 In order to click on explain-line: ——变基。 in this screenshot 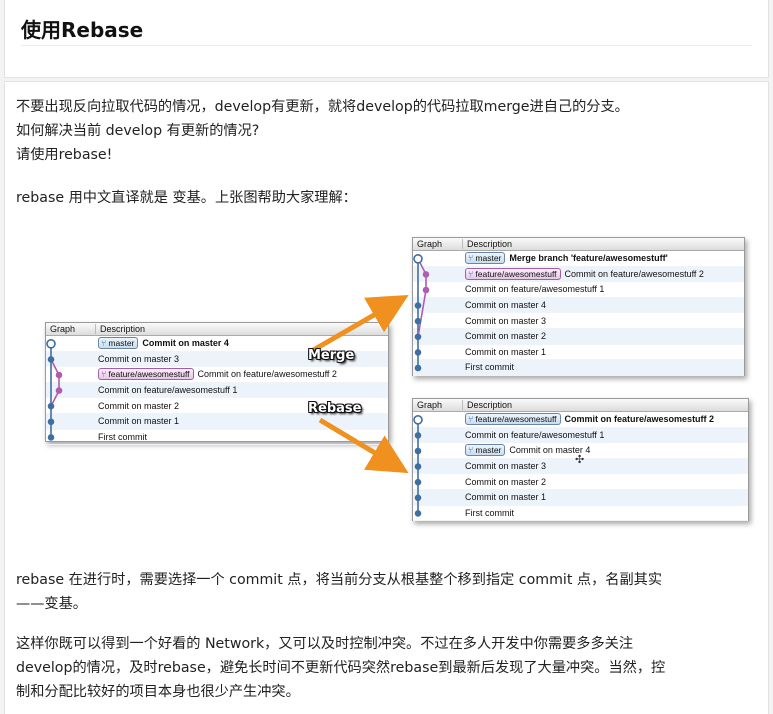, I will do `click(51, 604)`.